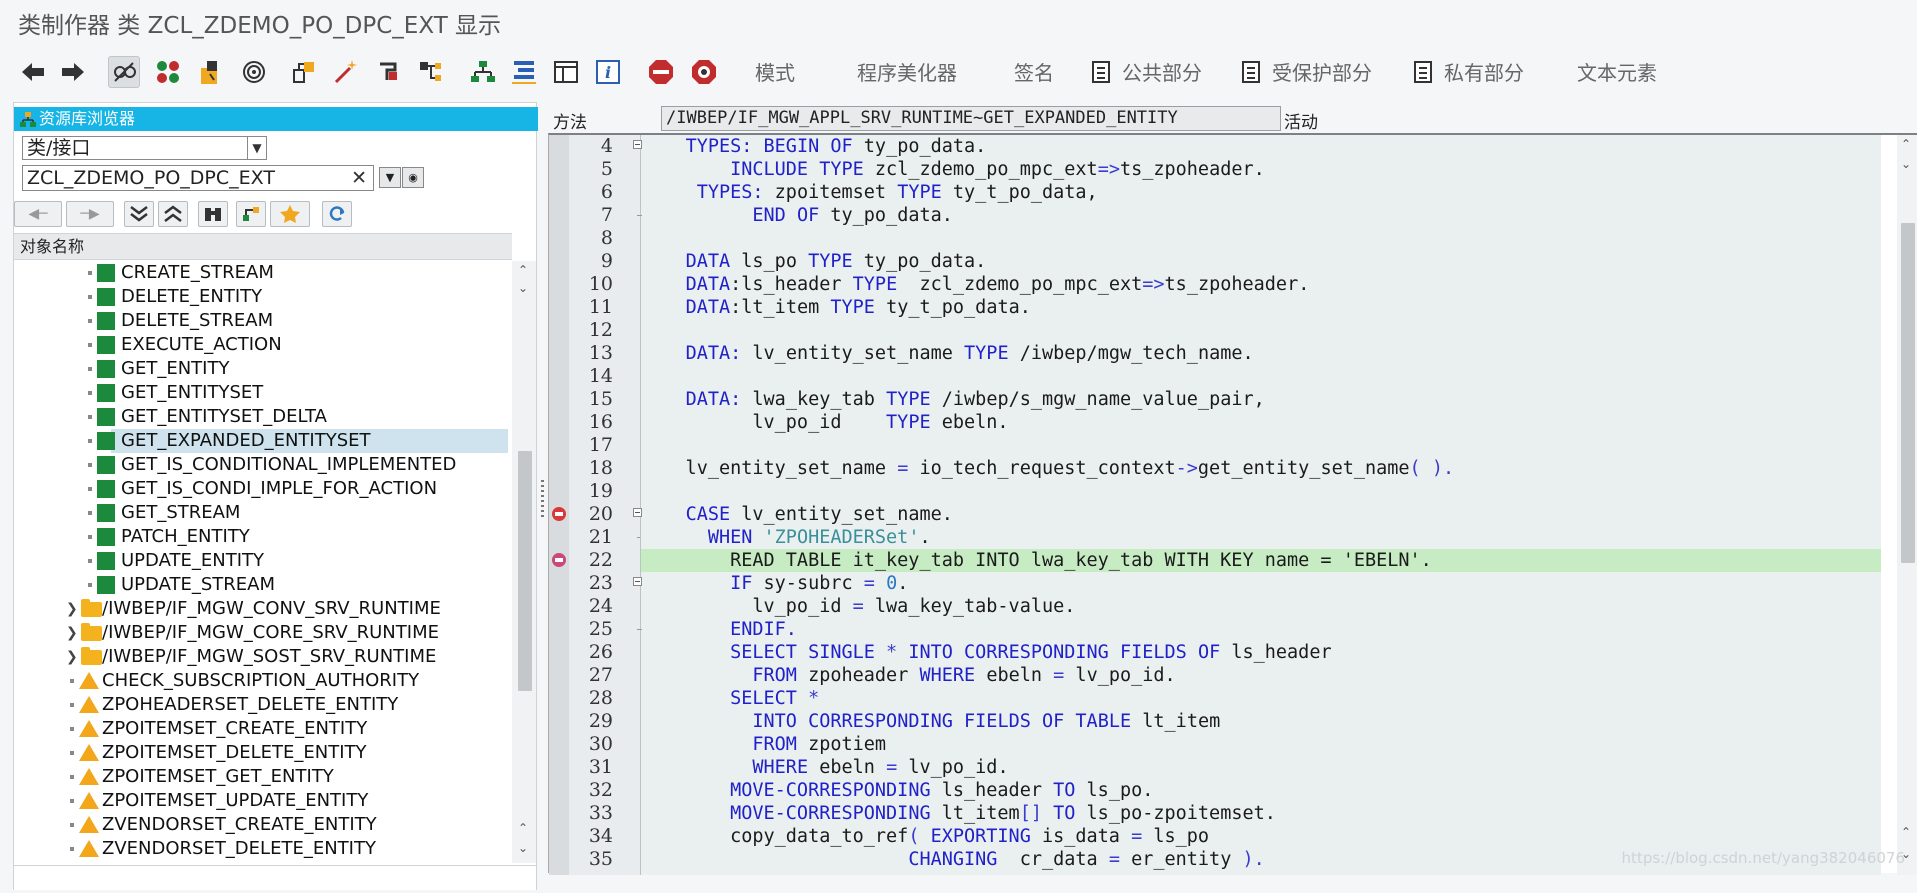  I want to click on scrollbar-thumb, so click(1908, 393).